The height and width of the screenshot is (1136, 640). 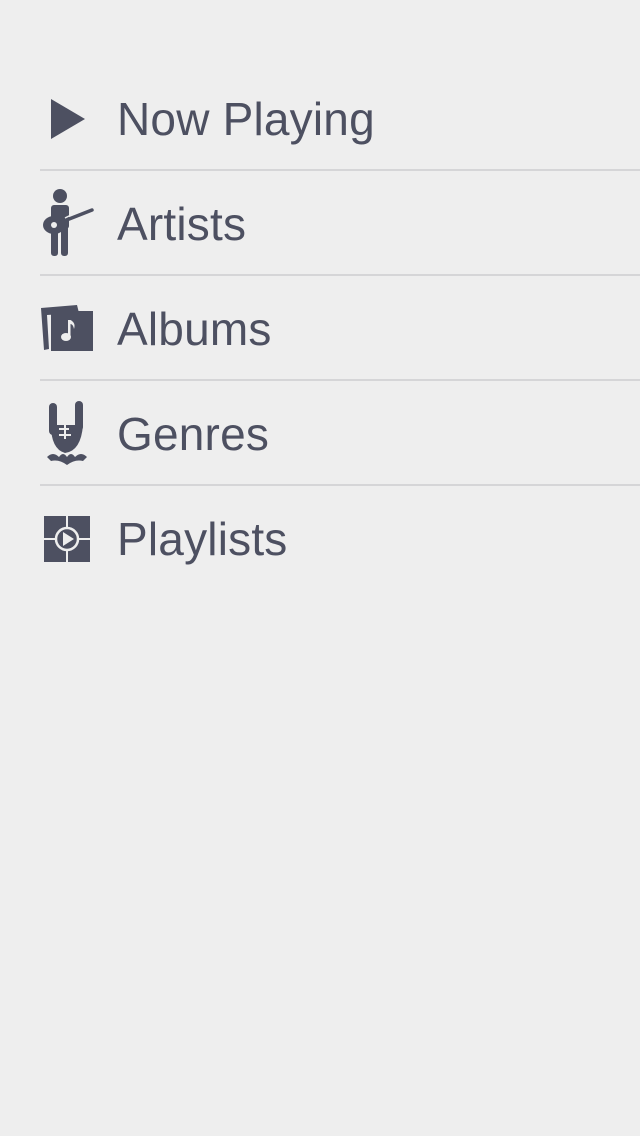 I want to click on menu-item-playlists: Playlists, so click(x=320, y=538).